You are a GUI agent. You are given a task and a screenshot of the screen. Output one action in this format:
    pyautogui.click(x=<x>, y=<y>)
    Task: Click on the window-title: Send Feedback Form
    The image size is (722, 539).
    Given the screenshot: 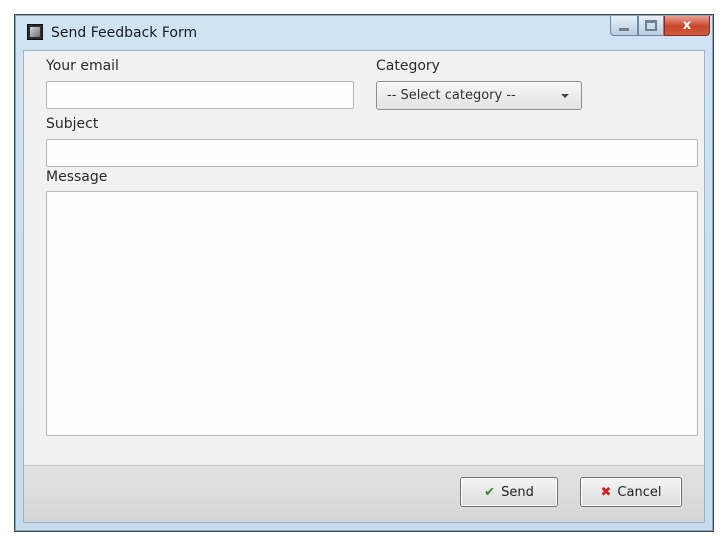 What is the action you would take?
    pyautogui.click(x=124, y=33)
    